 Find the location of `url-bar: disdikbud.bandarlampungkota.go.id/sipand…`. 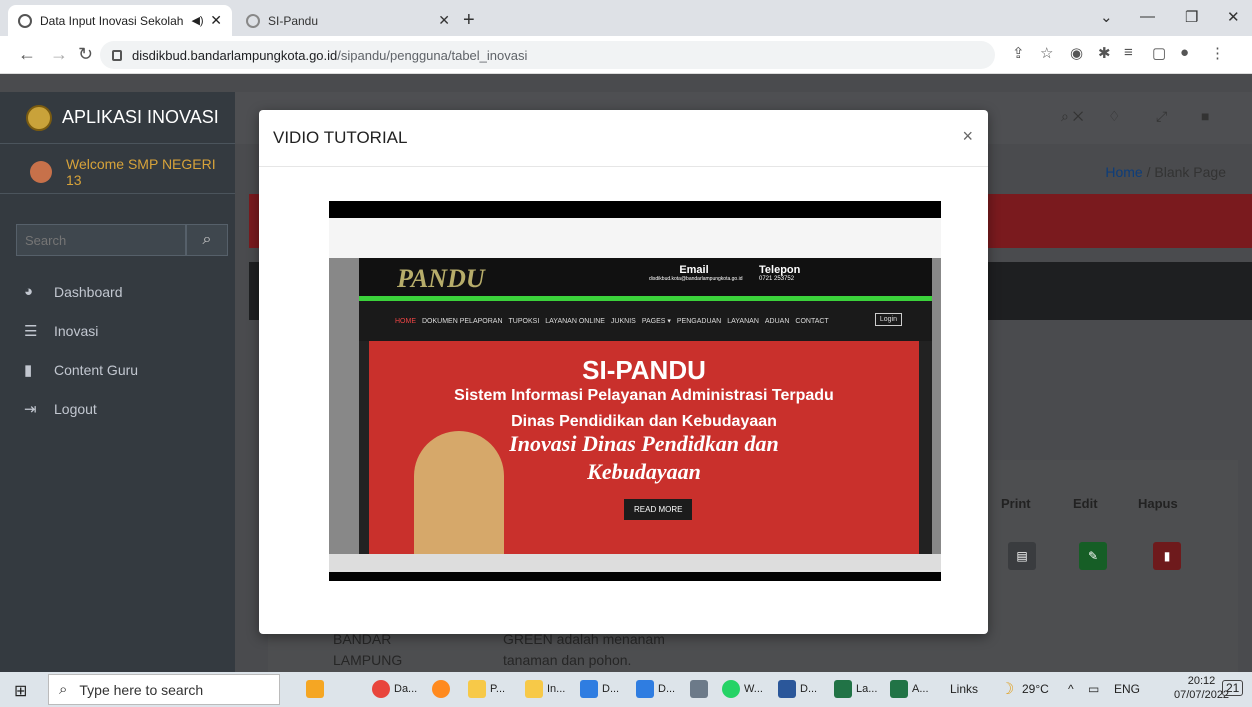

url-bar: disdikbud.bandarlampungkota.go.id/sipand… is located at coordinates (547, 55).